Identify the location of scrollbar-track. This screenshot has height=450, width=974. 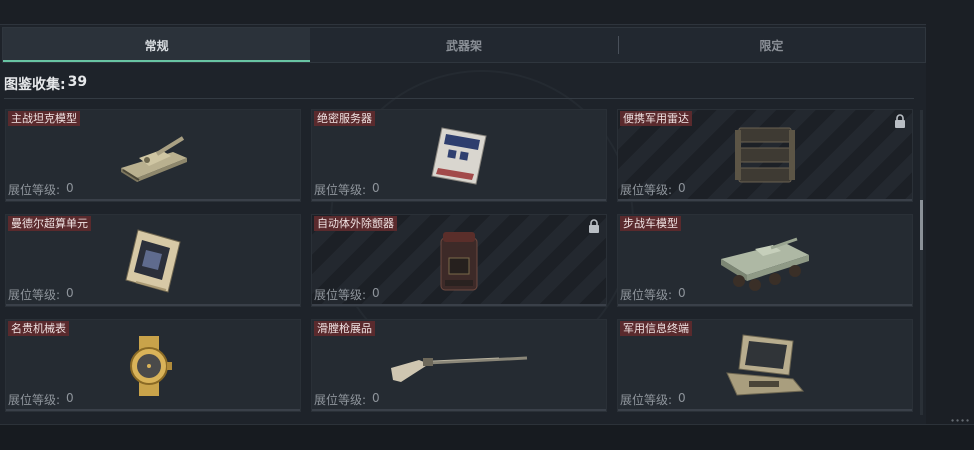
(921, 262).